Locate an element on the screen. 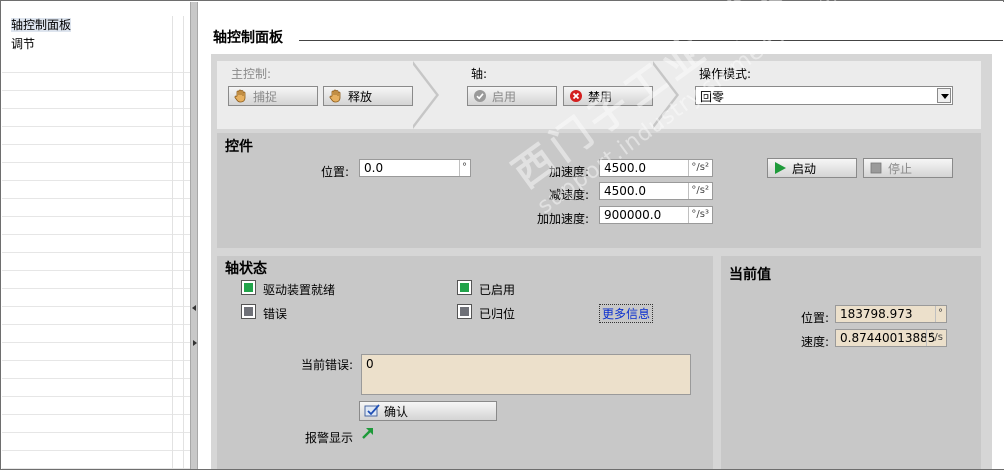 The image size is (1004, 470). acceleration-unit: °/s² is located at coordinates (699, 168).